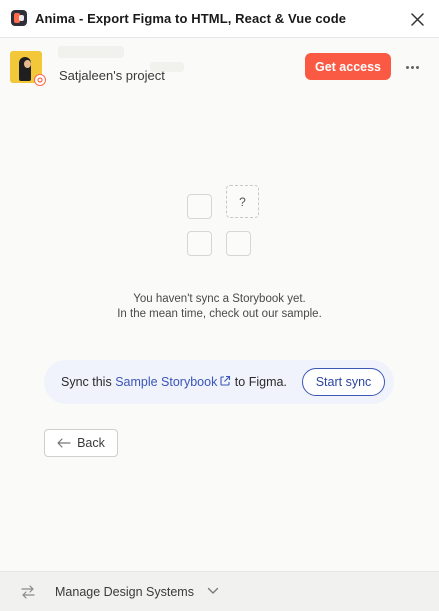 Image resolution: width=439 pixels, height=611 pixels. I want to click on sample-storybook-link: Sample Storybook, so click(173, 382).